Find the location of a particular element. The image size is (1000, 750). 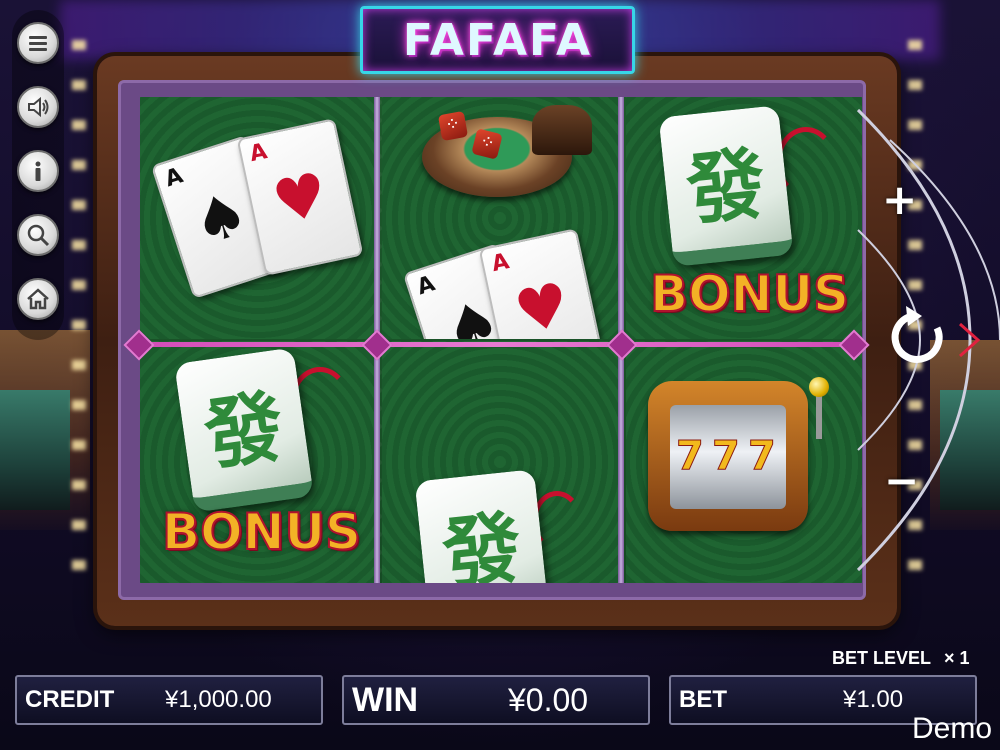

credit-panel: CREDIT ¥1,000.00 is located at coordinates (169, 700).